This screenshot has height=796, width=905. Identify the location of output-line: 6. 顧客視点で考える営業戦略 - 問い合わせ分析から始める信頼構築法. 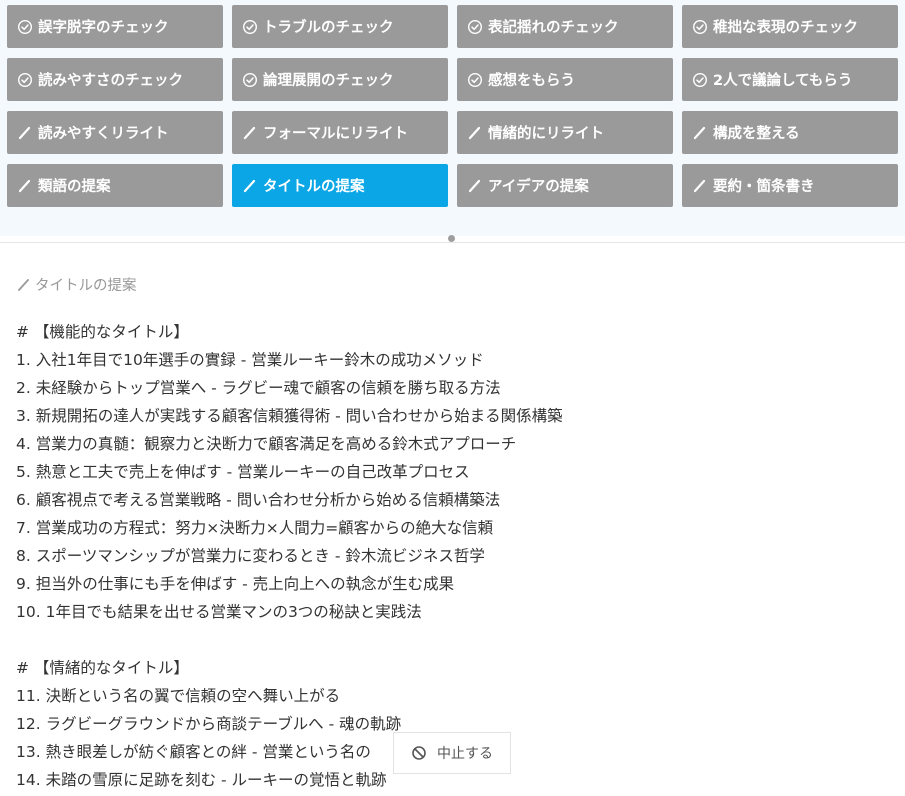
(258, 500).